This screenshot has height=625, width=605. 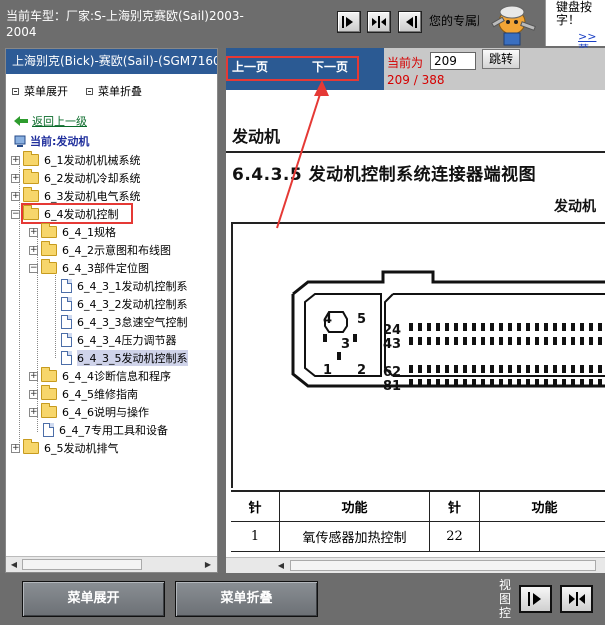 What do you see at coordinates (124, 304) in the screenshot?
I see `tree-item: 6_4_3_2发动机控制系` at bounding box center [124, 304].